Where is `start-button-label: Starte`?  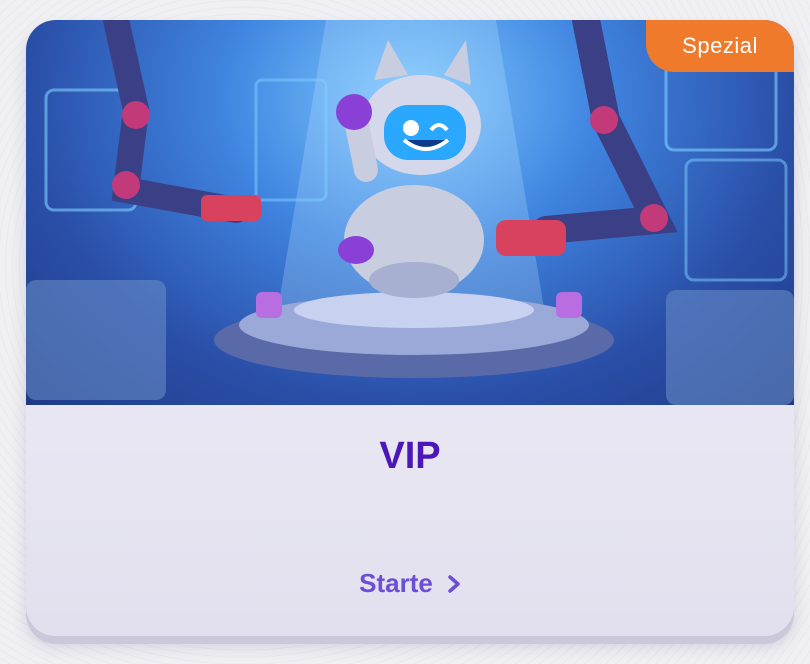 start-button-label: Starte is located at coordinates (396, 583).